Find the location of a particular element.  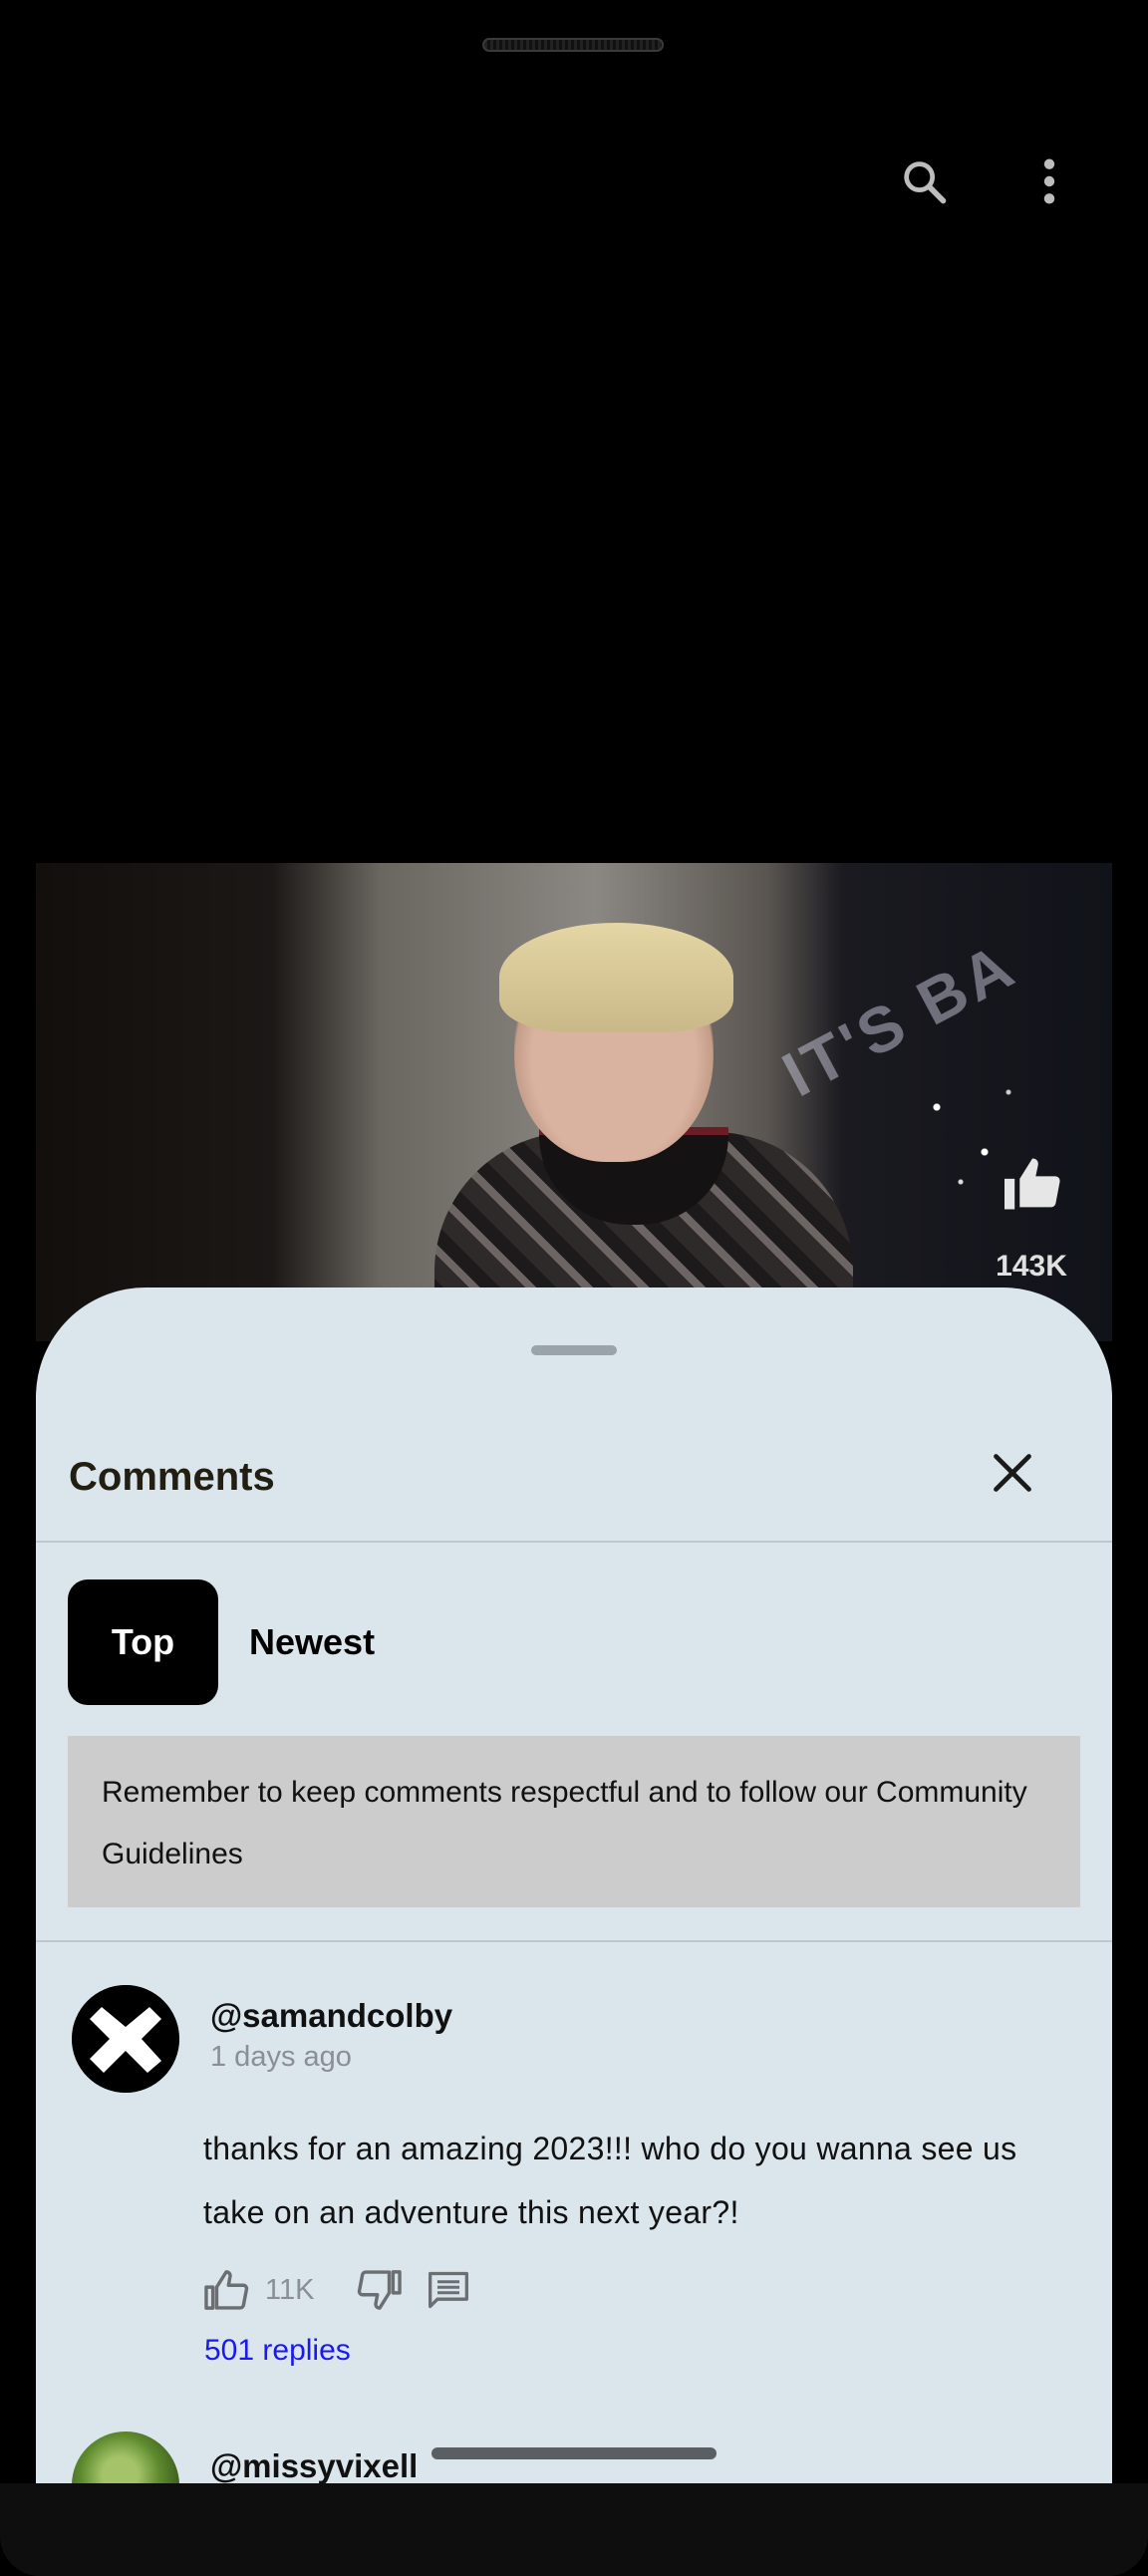

device-bezel-bottom is located at coordinates (574, 2529).